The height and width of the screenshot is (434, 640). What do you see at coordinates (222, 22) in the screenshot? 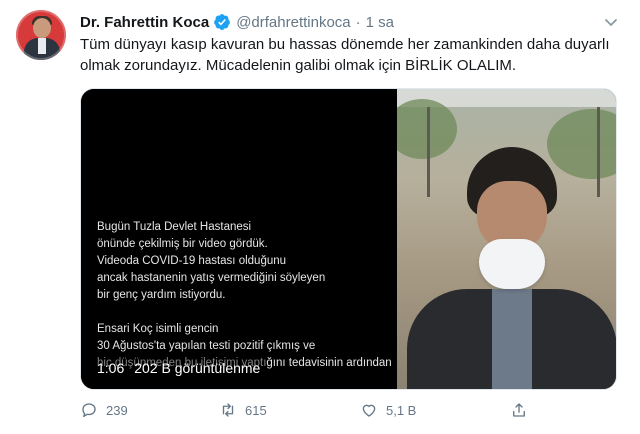
I see `verified-badge-icon` at bounding box center [222, 22].